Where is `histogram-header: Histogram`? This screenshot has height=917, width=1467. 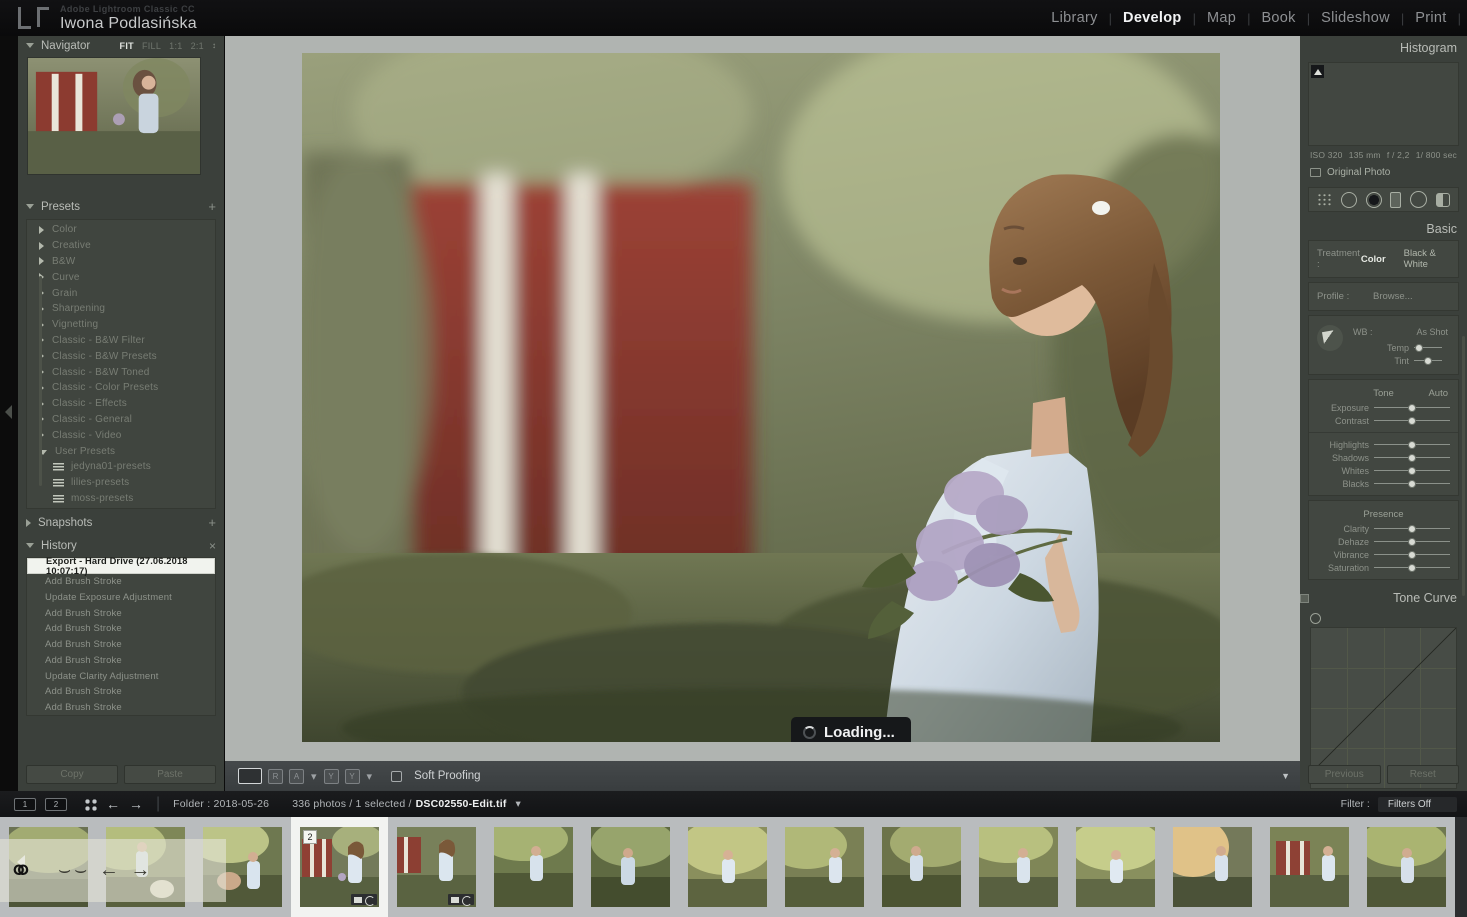 histogram-header: Histogram is located at coordinates (1383, 48).